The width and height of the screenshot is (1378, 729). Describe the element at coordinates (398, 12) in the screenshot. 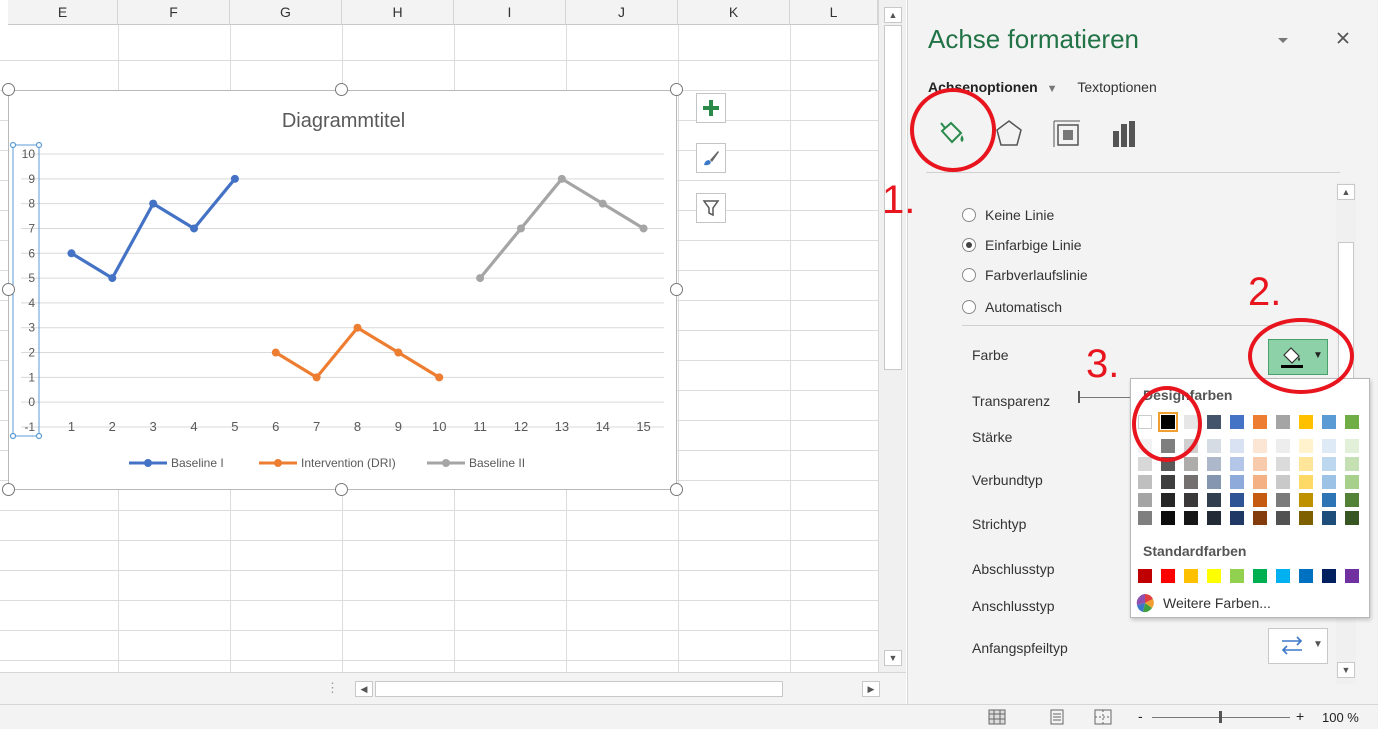

I see `column-header-h: H` at that location.